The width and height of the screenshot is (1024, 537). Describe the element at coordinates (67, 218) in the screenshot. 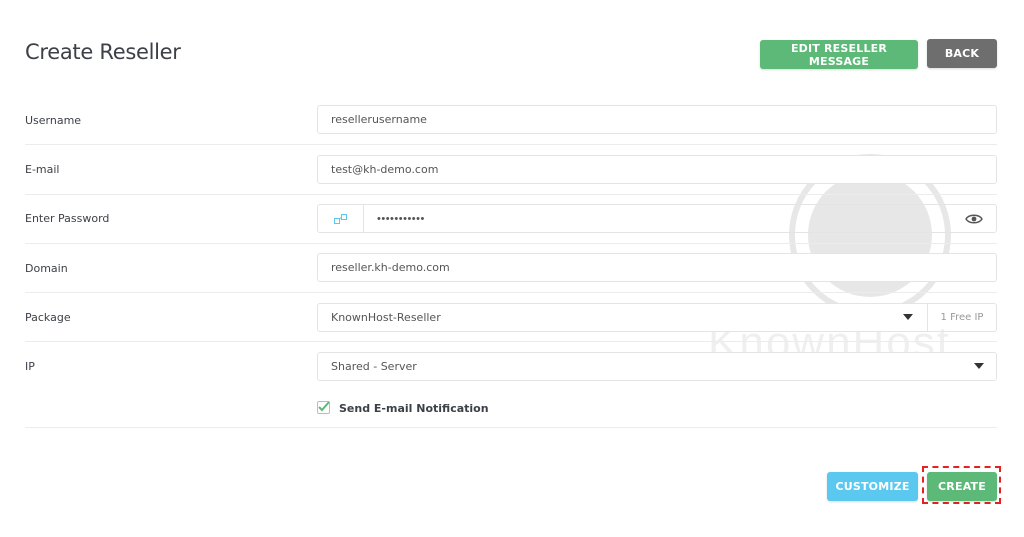

I see `password-label: Enter Password` at that location.